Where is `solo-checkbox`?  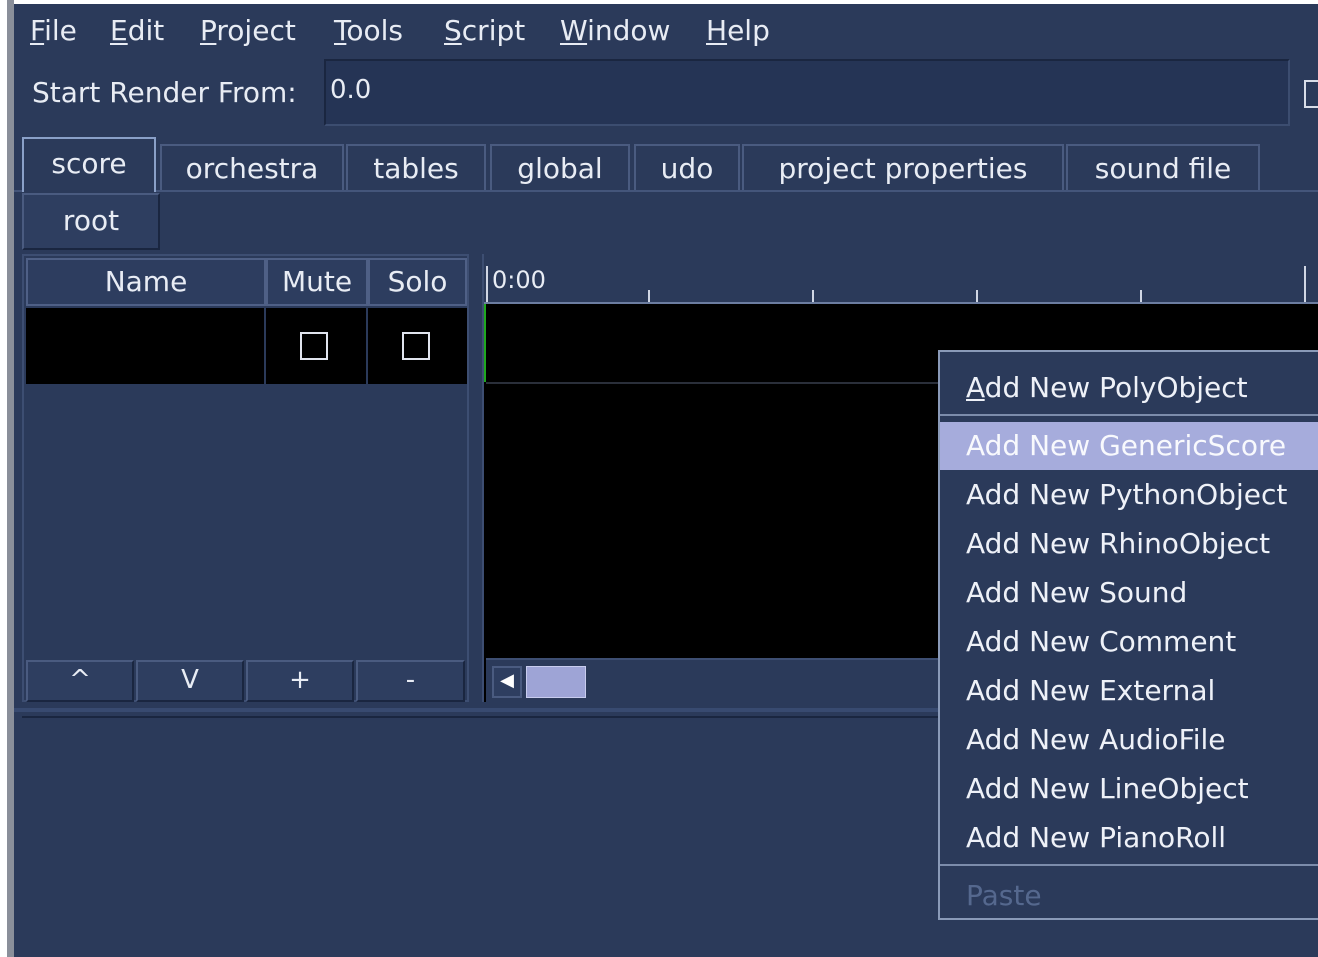
solo-checkbox is located at coordinates (416, 346).